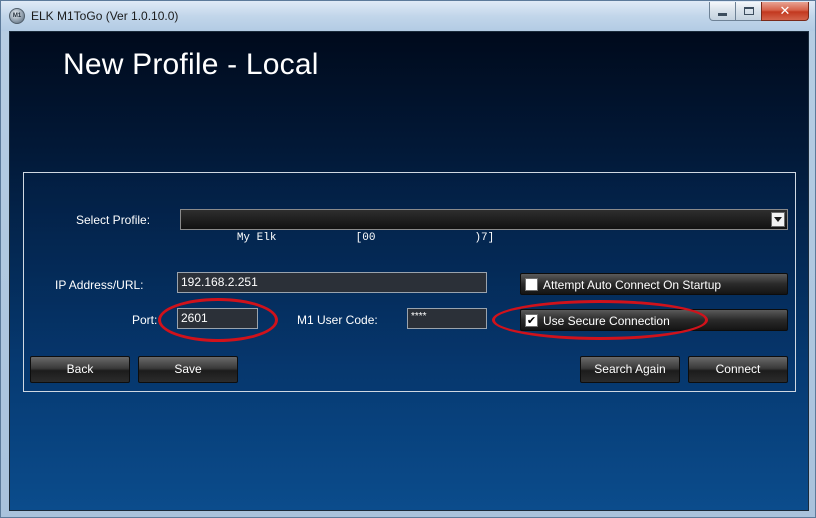 This screenshot has height=518, width=816. Describe the element at coordinates (630, 369) in the screenshot. I see `search-again-button: Search Again` at that location.